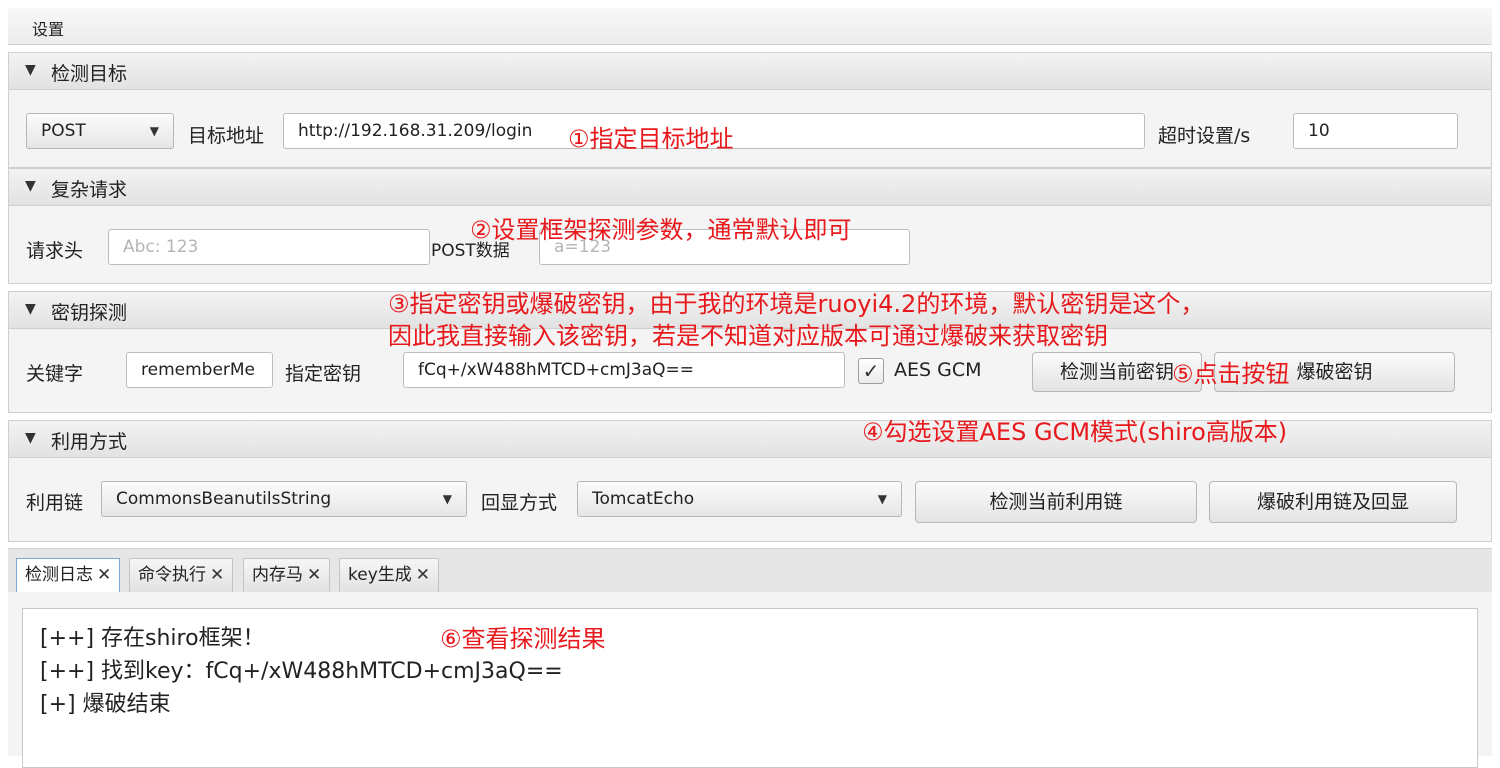 The width and height of the screenshot is (1500, 768). I want to click on log-line: [++] 存在shiro框架！, so click(152, 638).